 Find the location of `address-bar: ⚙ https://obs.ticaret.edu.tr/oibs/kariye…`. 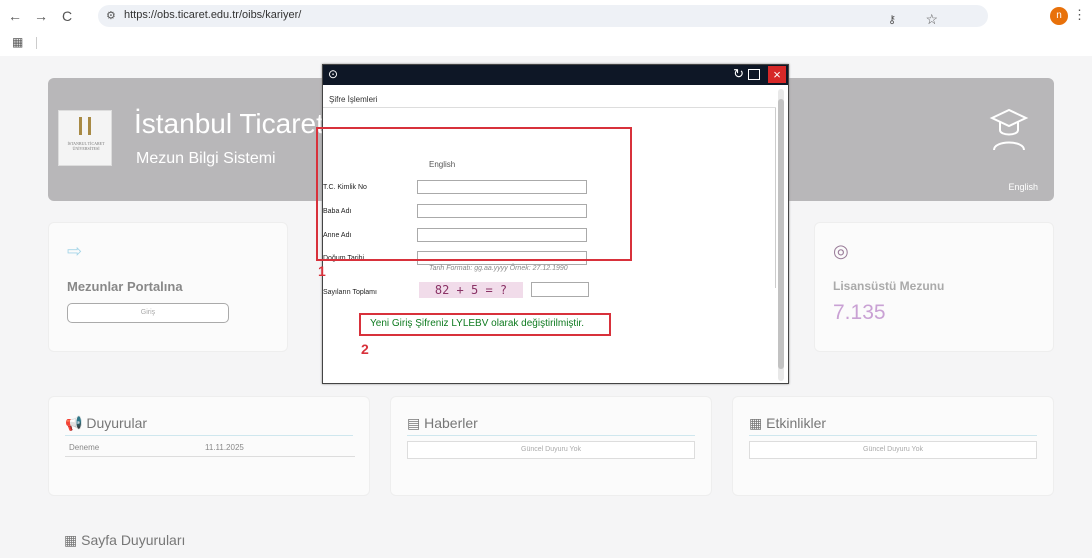

address-bar: ⚙ https://obs.ticaret.edu.tr/oibs/kariye… is located at coordinates (543, 16).